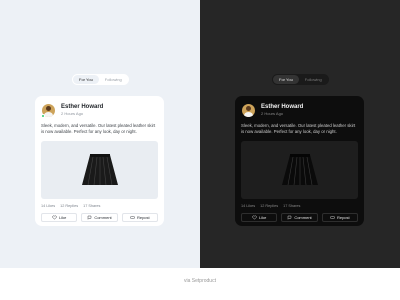 The height and width of the screenshot is (300, 400). What do you see at coordinates (43, 116) in the screenshot?
I see `online-status-indicator` at bounding box center [43, 116].